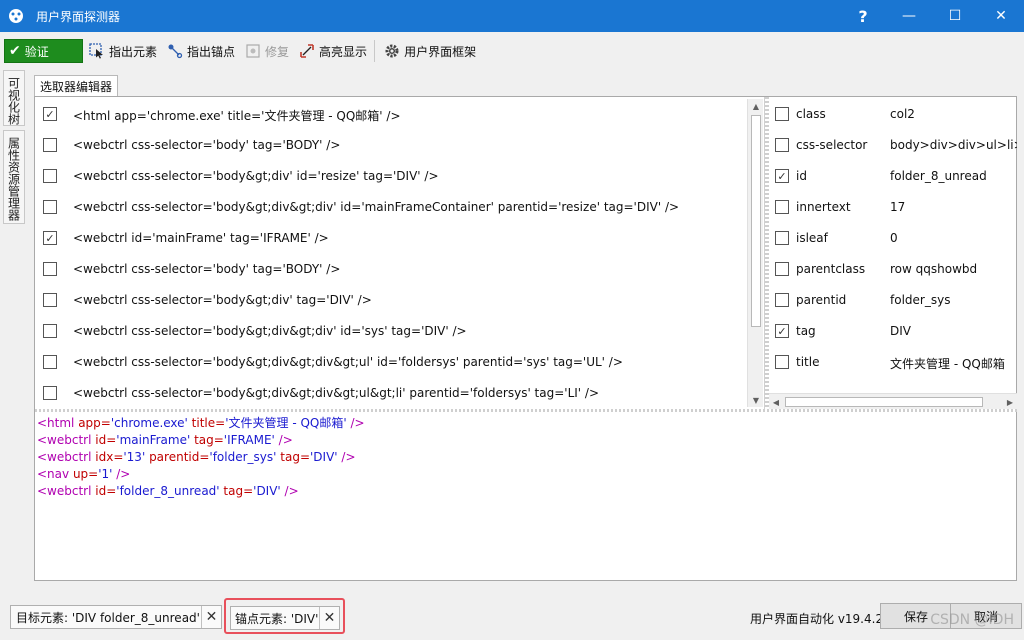  Describe the element at coordinates (522, 440) in the screenshot. I see `code-line: <webctrl id='mainFrame' tag='IFRAME' />` at that location.